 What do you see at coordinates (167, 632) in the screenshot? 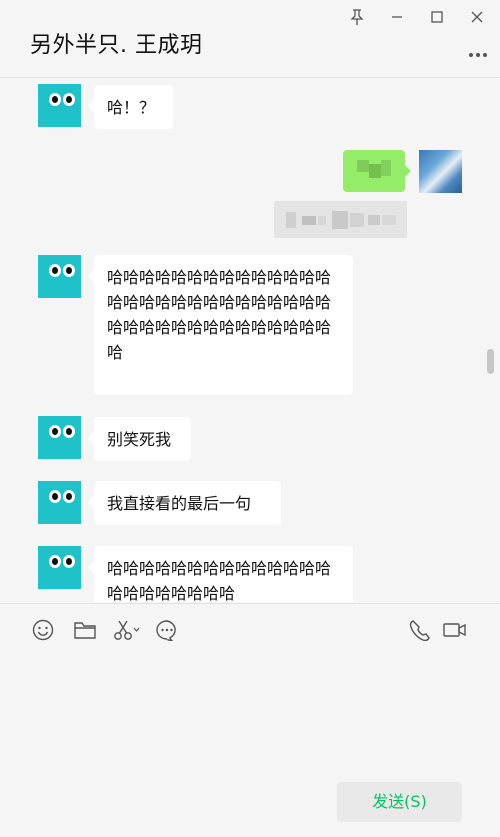
I see `chat-bubble-icon` at bounding box center [167, 632].